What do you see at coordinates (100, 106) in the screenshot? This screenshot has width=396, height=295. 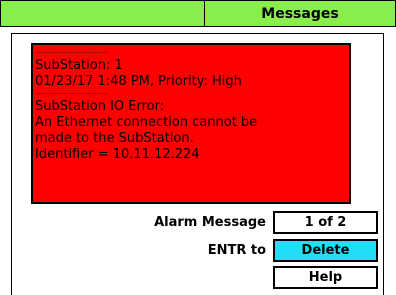 I see `error-title-line: SubStation IO Error:` at bounding box center [100, 106].